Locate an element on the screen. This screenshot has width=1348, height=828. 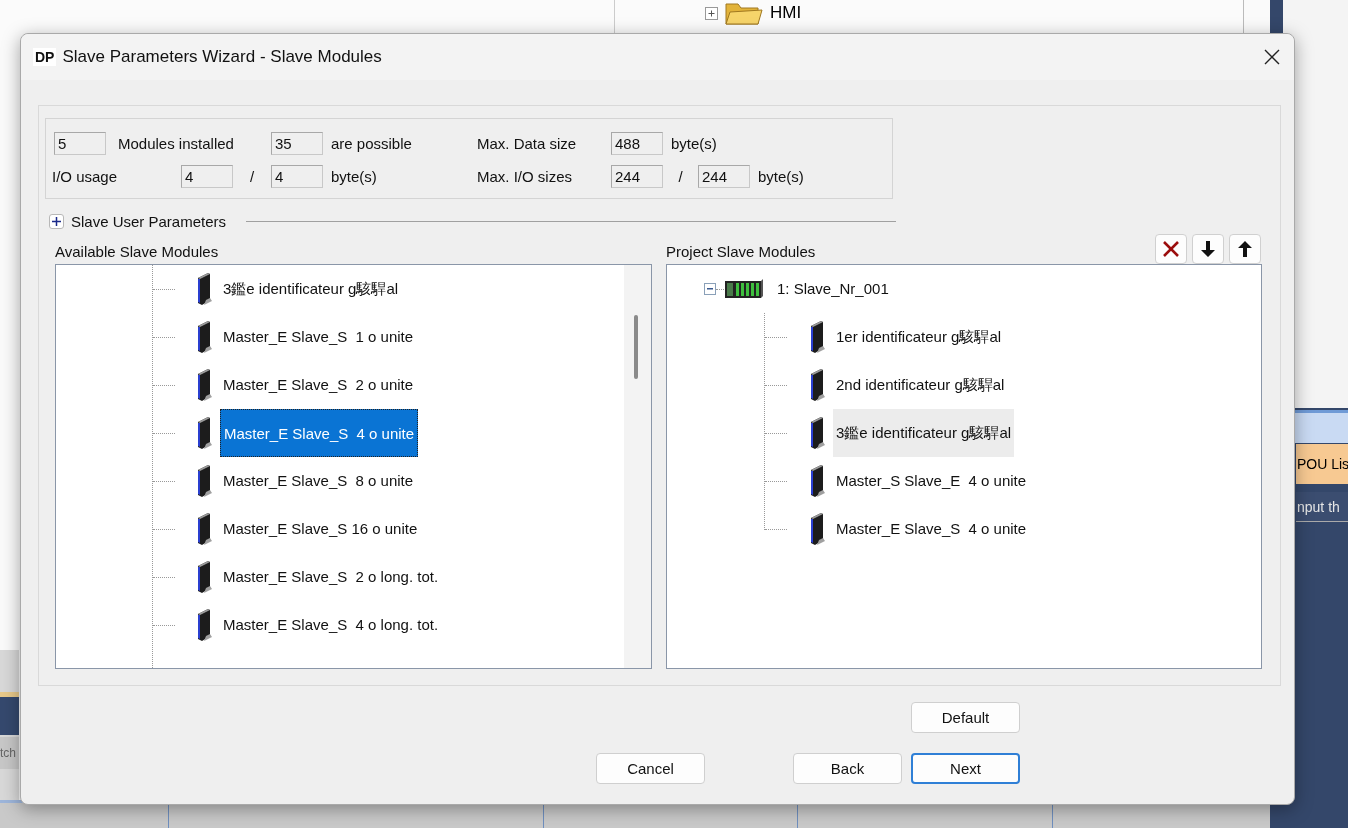
field-label: Max. I/O sizes is located at coordinates (525, 176).